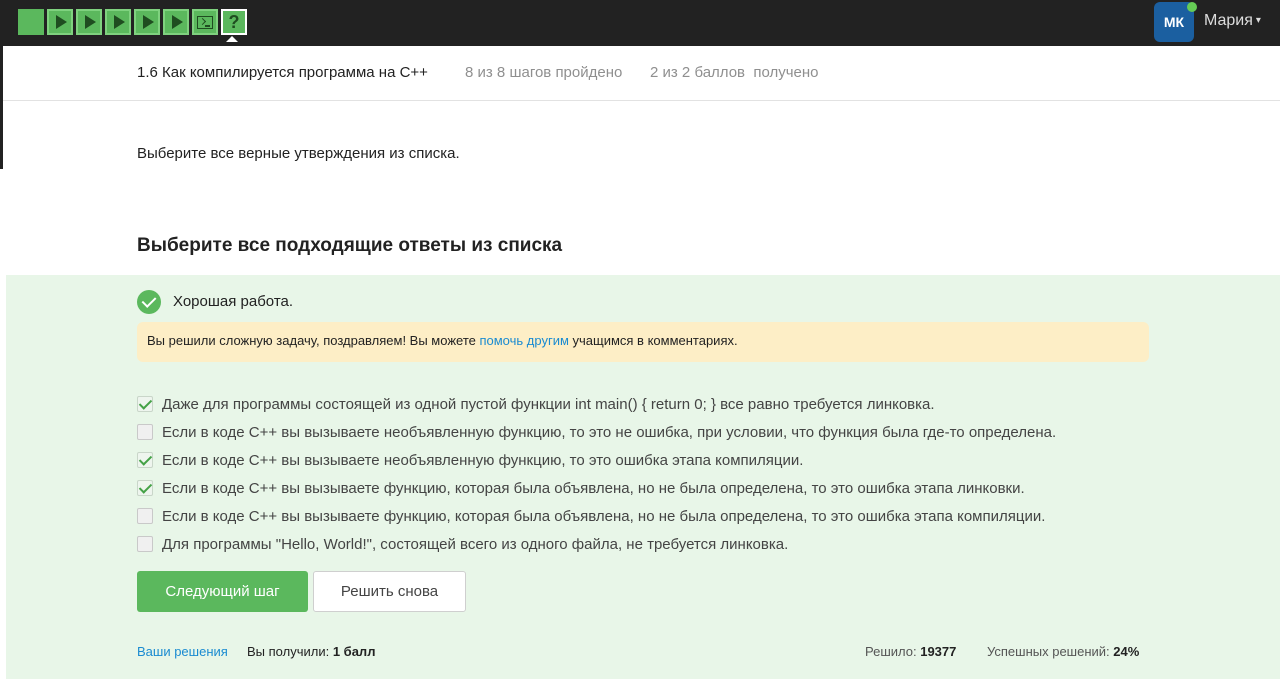 Image resolution: width=1280 pixels, height=679 pixels. I want to click on step-7-button, so click(205, 22).